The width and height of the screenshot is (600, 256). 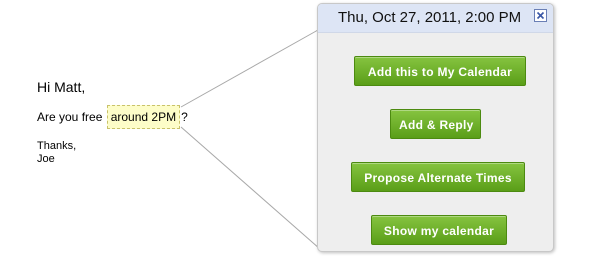 What do you see at coordinates (250, 188) in the screenshot?
I see `callout-line-bottom` at bounding box center [250, 188].